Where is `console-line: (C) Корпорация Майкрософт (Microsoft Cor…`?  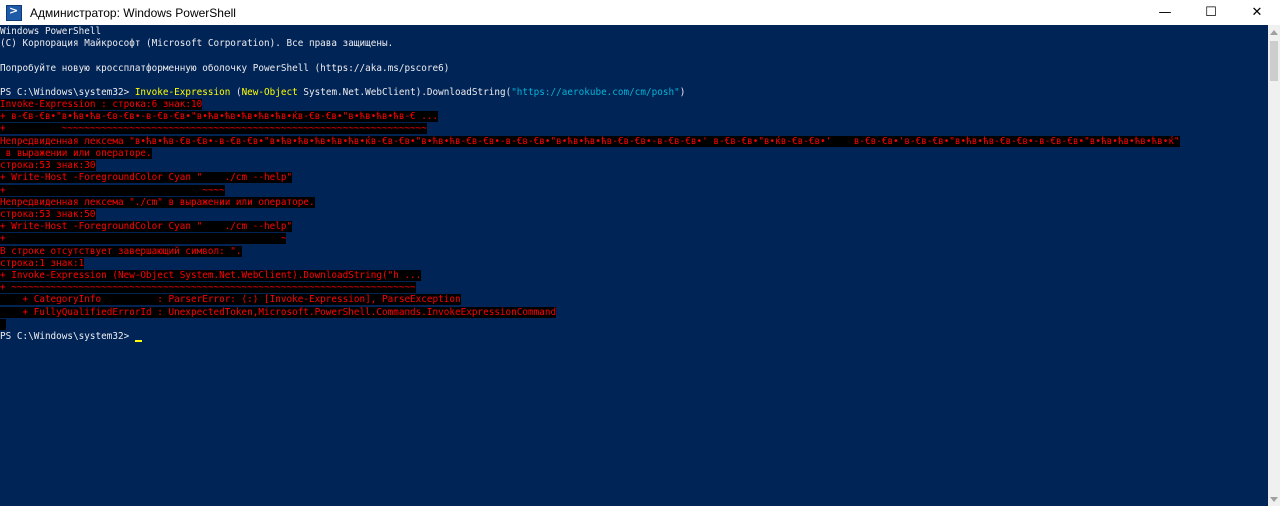
console-line: (C) Корпорация Майкрософт (Microsoft Cor… is located at coordinates (197, 43).